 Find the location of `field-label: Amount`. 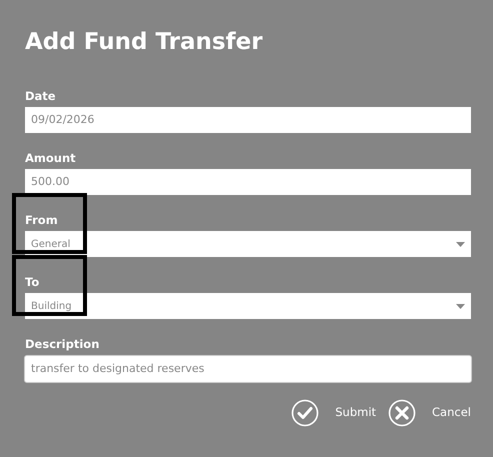

field-label: Amount is located at coordinates (50, 158).